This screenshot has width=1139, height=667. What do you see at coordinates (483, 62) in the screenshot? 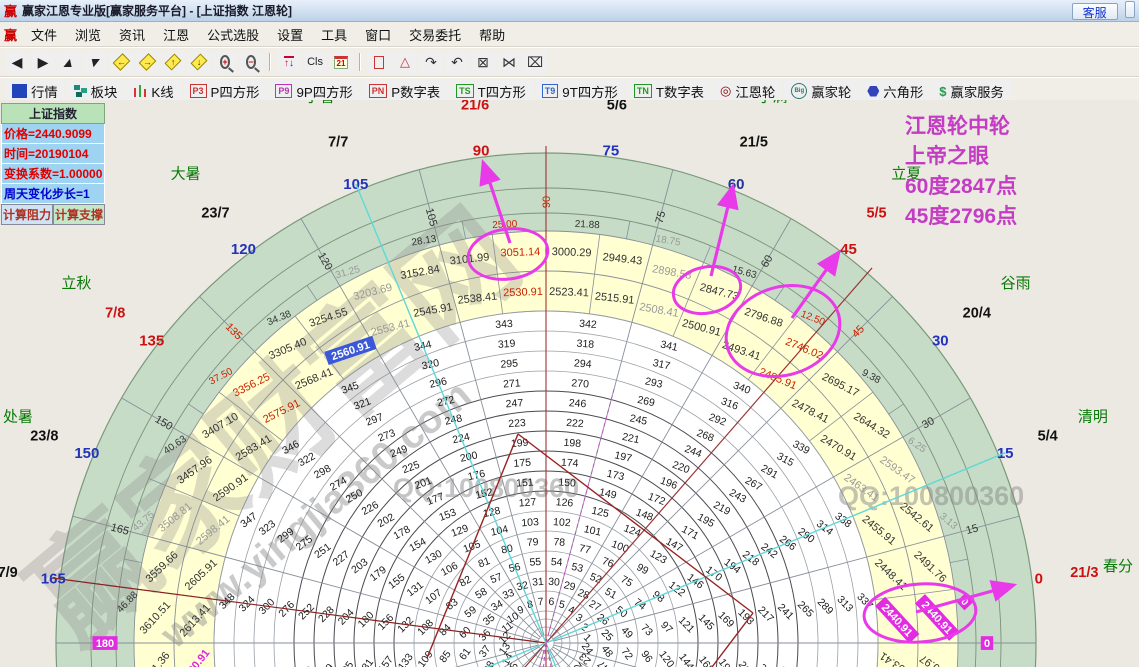
I see `box-x-button: ⊠` at bounding box center [483, 62].